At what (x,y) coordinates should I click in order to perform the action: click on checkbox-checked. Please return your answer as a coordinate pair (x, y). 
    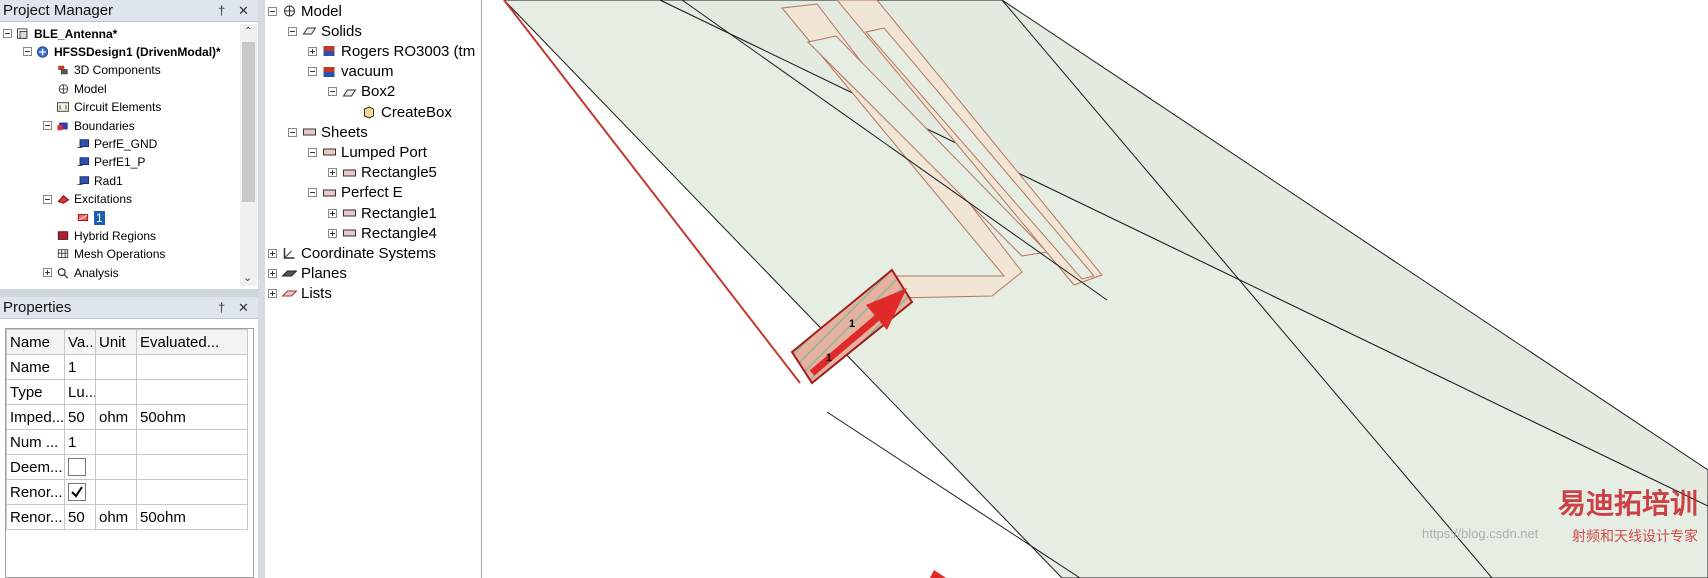
    Looking at the image, I should click on (77, 492).